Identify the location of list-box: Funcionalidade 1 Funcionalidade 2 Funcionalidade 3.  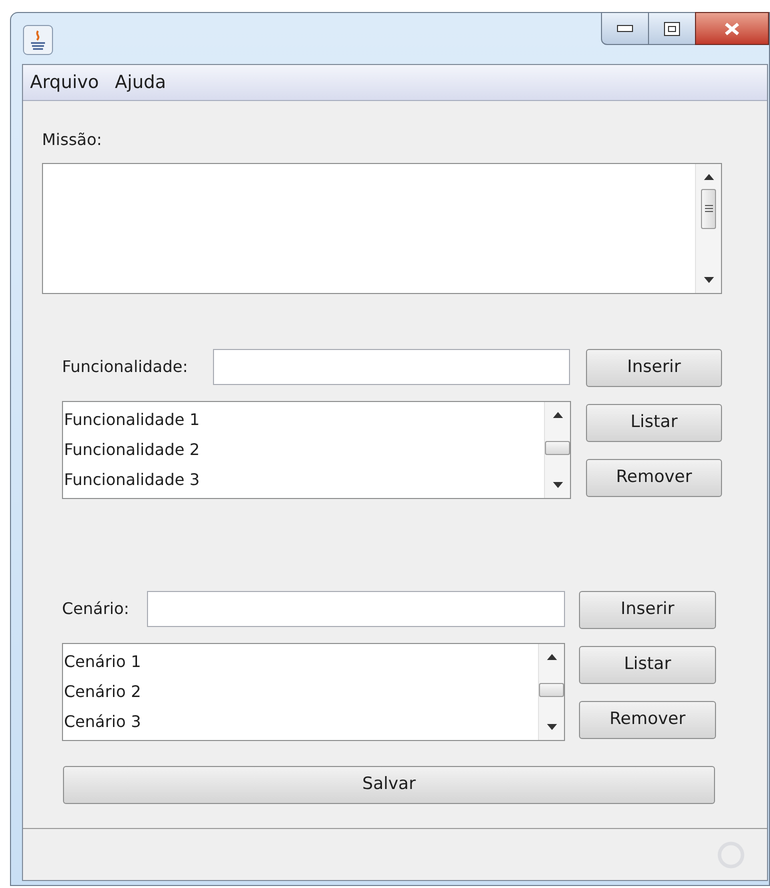
(316, 450).